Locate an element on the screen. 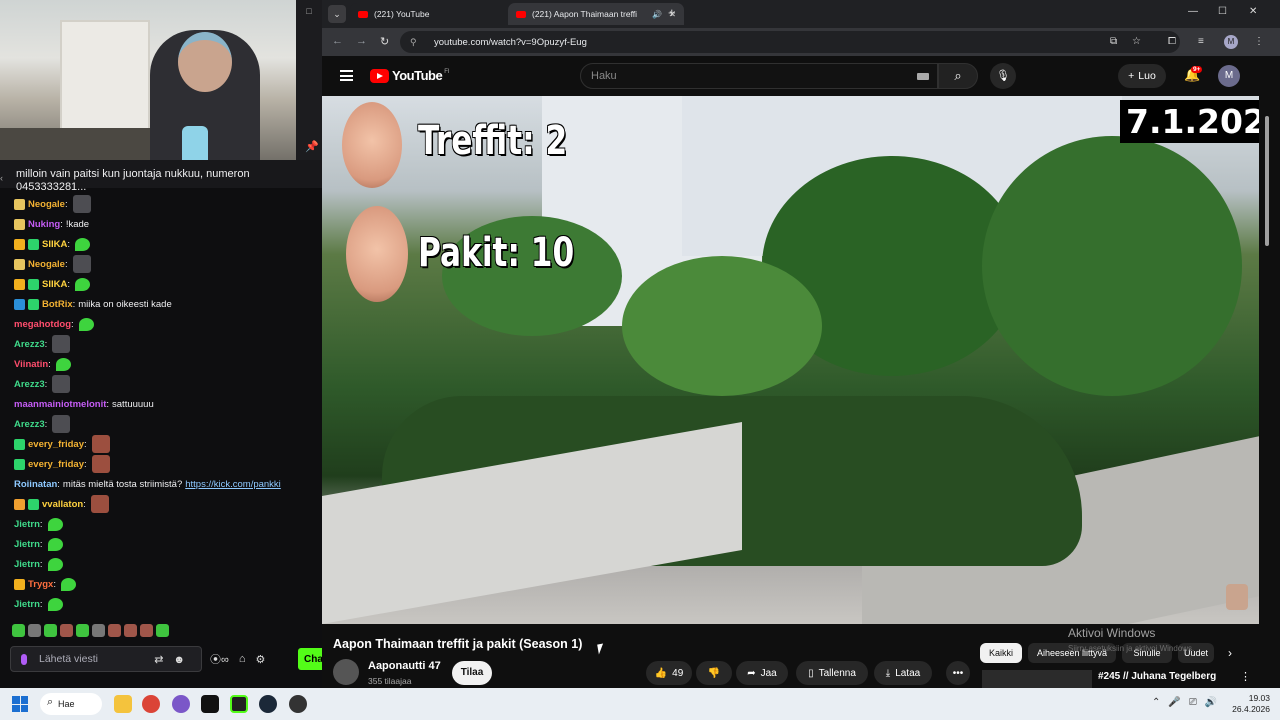  speaker-icon: 🔊 is located at coordinates (657, 14).